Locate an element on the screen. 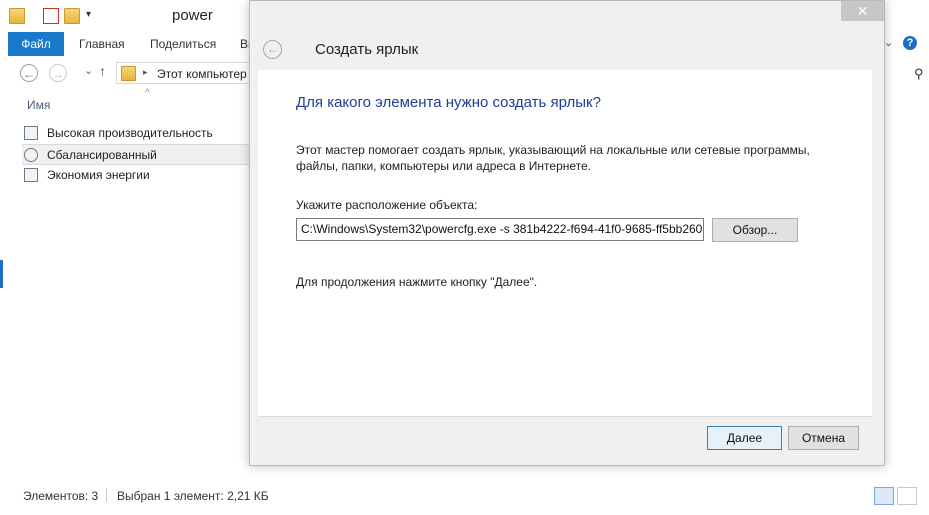 The image size is (929, 515). column-header-name: Имя is located at coordinates (38, 105).